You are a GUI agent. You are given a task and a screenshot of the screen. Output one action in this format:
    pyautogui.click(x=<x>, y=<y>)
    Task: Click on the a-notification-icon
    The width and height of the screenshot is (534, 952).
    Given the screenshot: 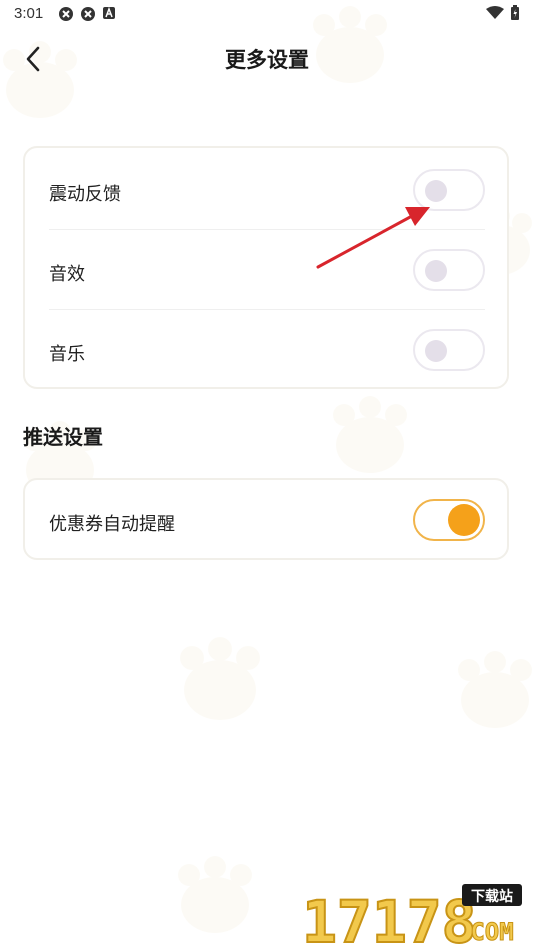 What is the action you would take?
    pyautogui.click(x=109, y=12)
    